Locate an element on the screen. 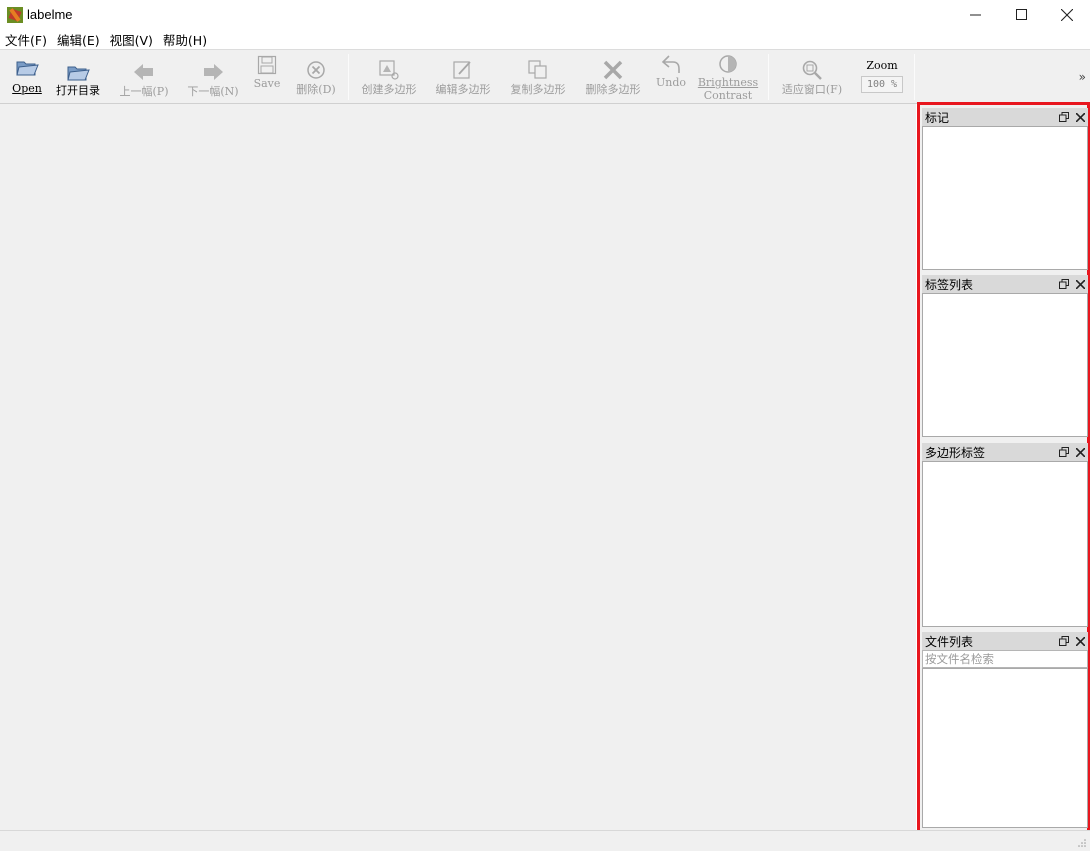 The image size is (1090, 851). brightness-contrast-button: Brightness Contrast is located at coordinates (728, 77).